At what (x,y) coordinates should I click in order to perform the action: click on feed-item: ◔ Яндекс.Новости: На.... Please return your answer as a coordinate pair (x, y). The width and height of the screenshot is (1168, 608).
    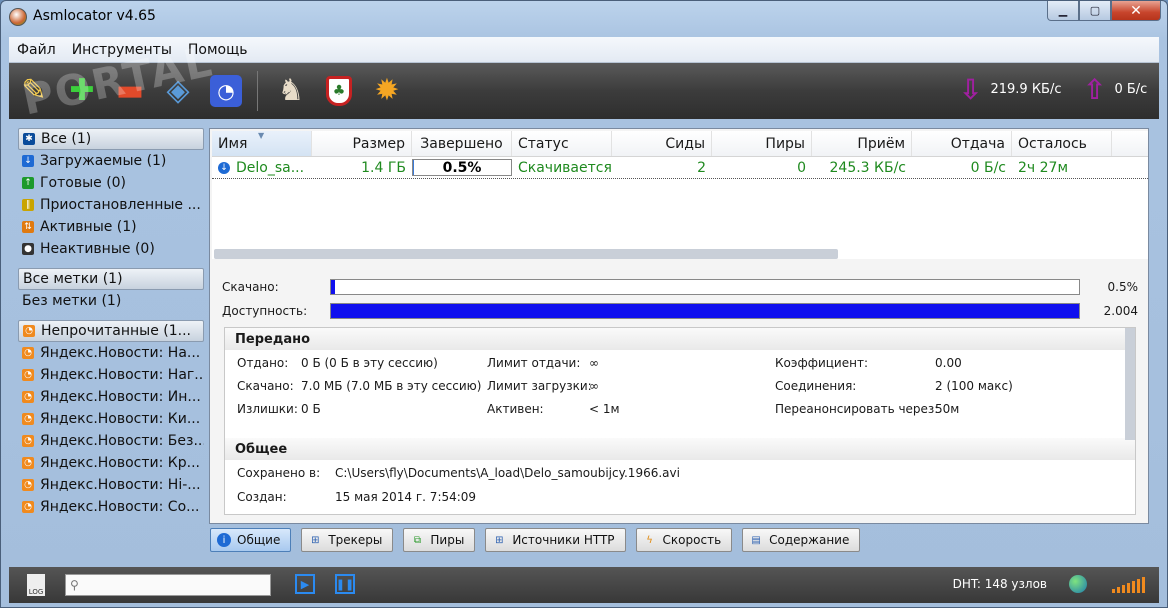
    Looking at the image, I should click on (111, 353).